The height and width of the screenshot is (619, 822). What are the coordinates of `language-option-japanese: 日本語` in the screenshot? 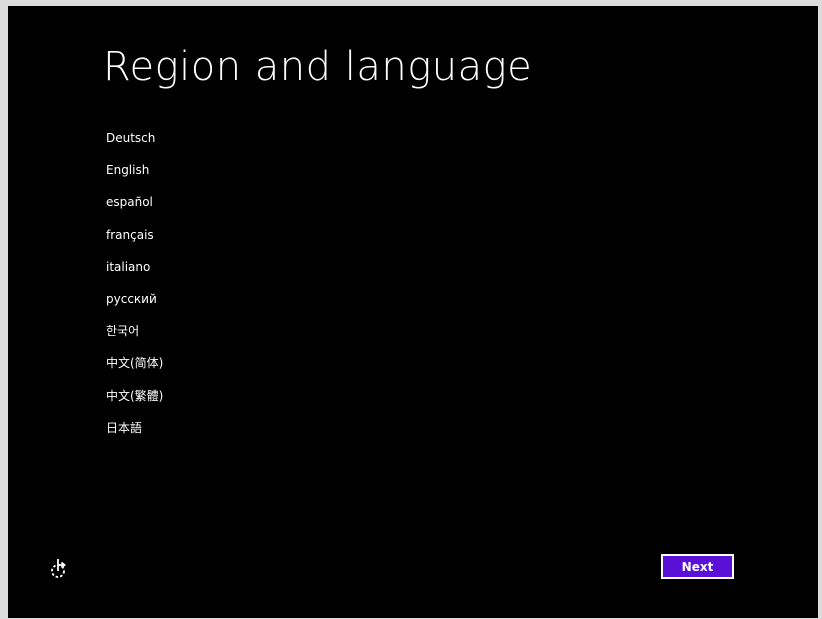 It's located at (134, 428).